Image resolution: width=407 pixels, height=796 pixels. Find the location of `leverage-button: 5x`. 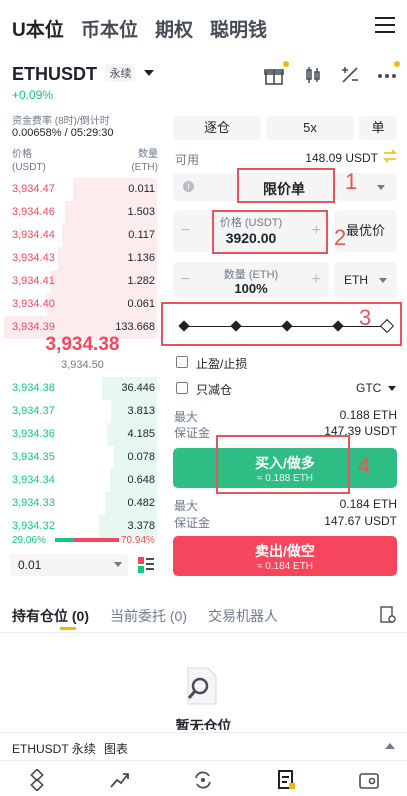

leverage-button: 5x is located at coordinates (310, 128).